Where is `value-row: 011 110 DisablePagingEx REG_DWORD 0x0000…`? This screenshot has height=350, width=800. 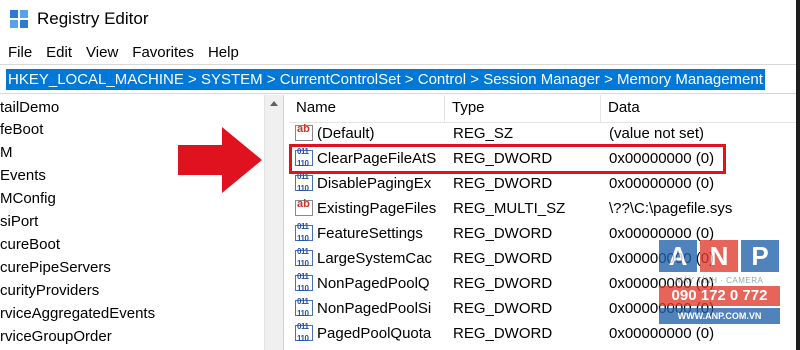 value-row: 011 110 DisablePagingEx REG_DWORD 0x0000… is located at coordinates (544, 183).